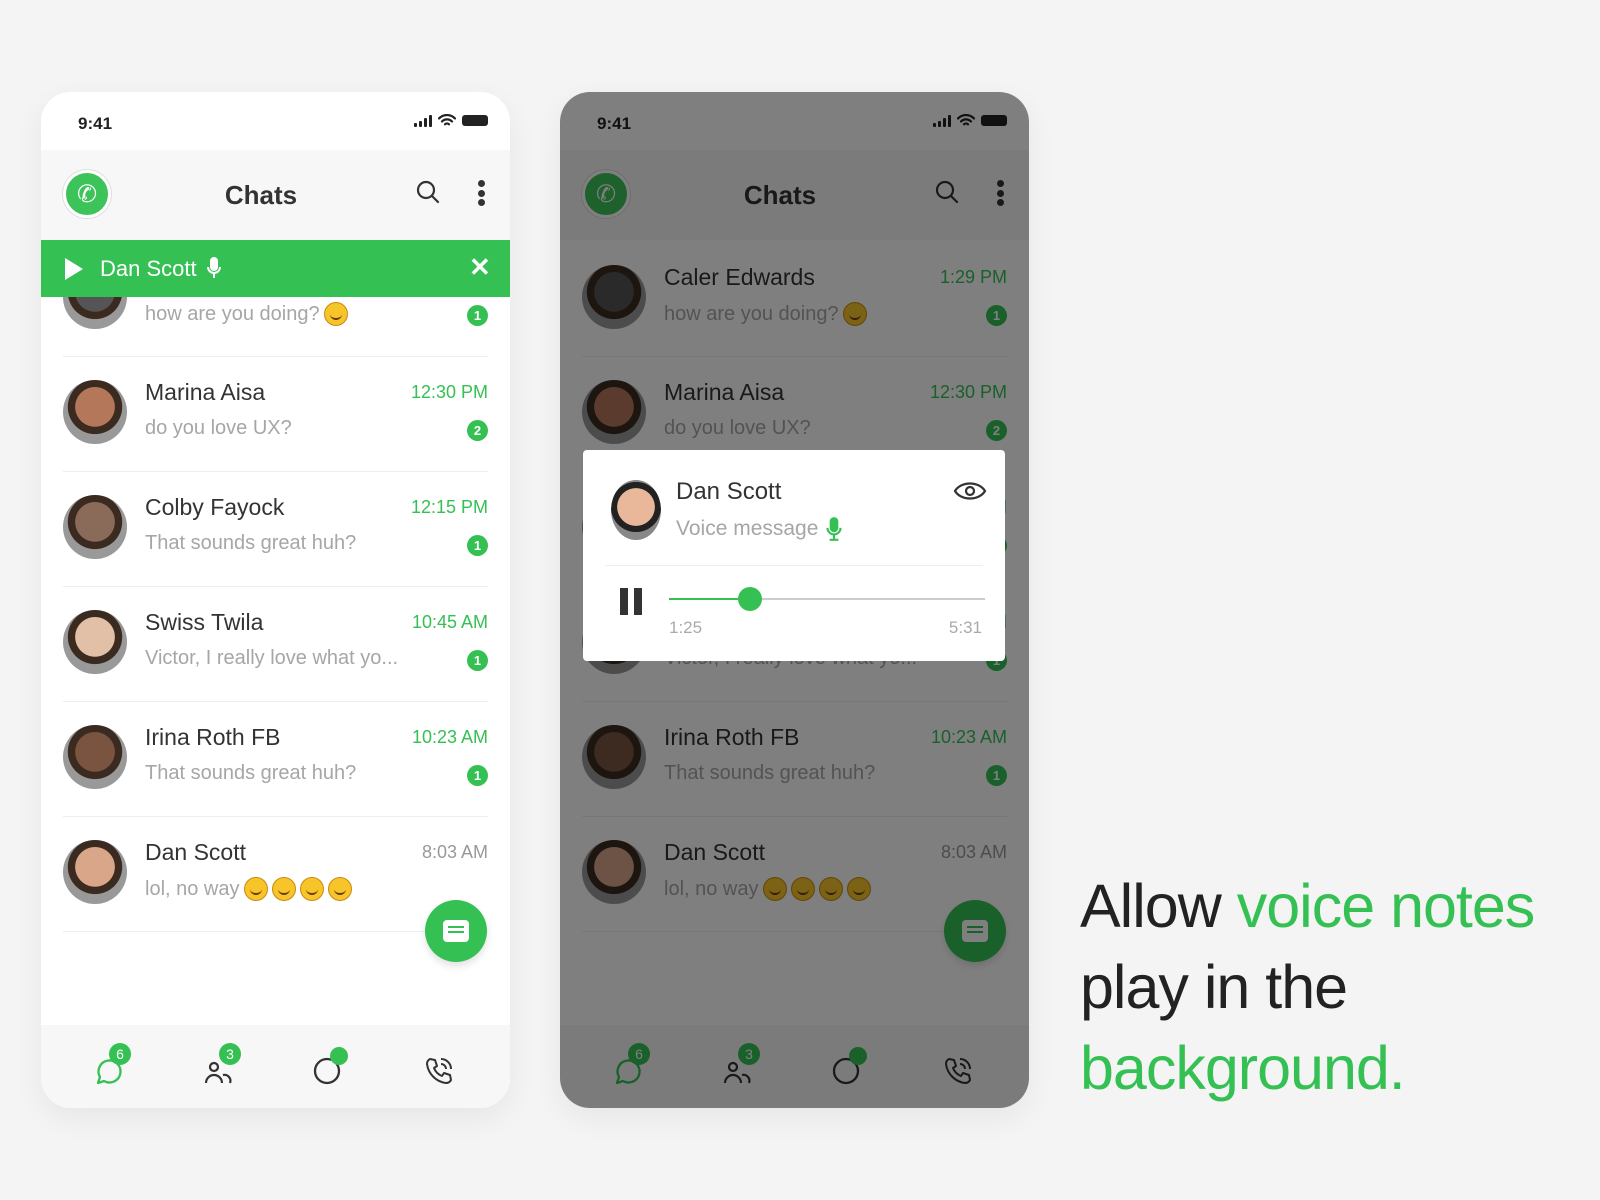  I want to click on emoji-wink-icon, so click(335, 314).